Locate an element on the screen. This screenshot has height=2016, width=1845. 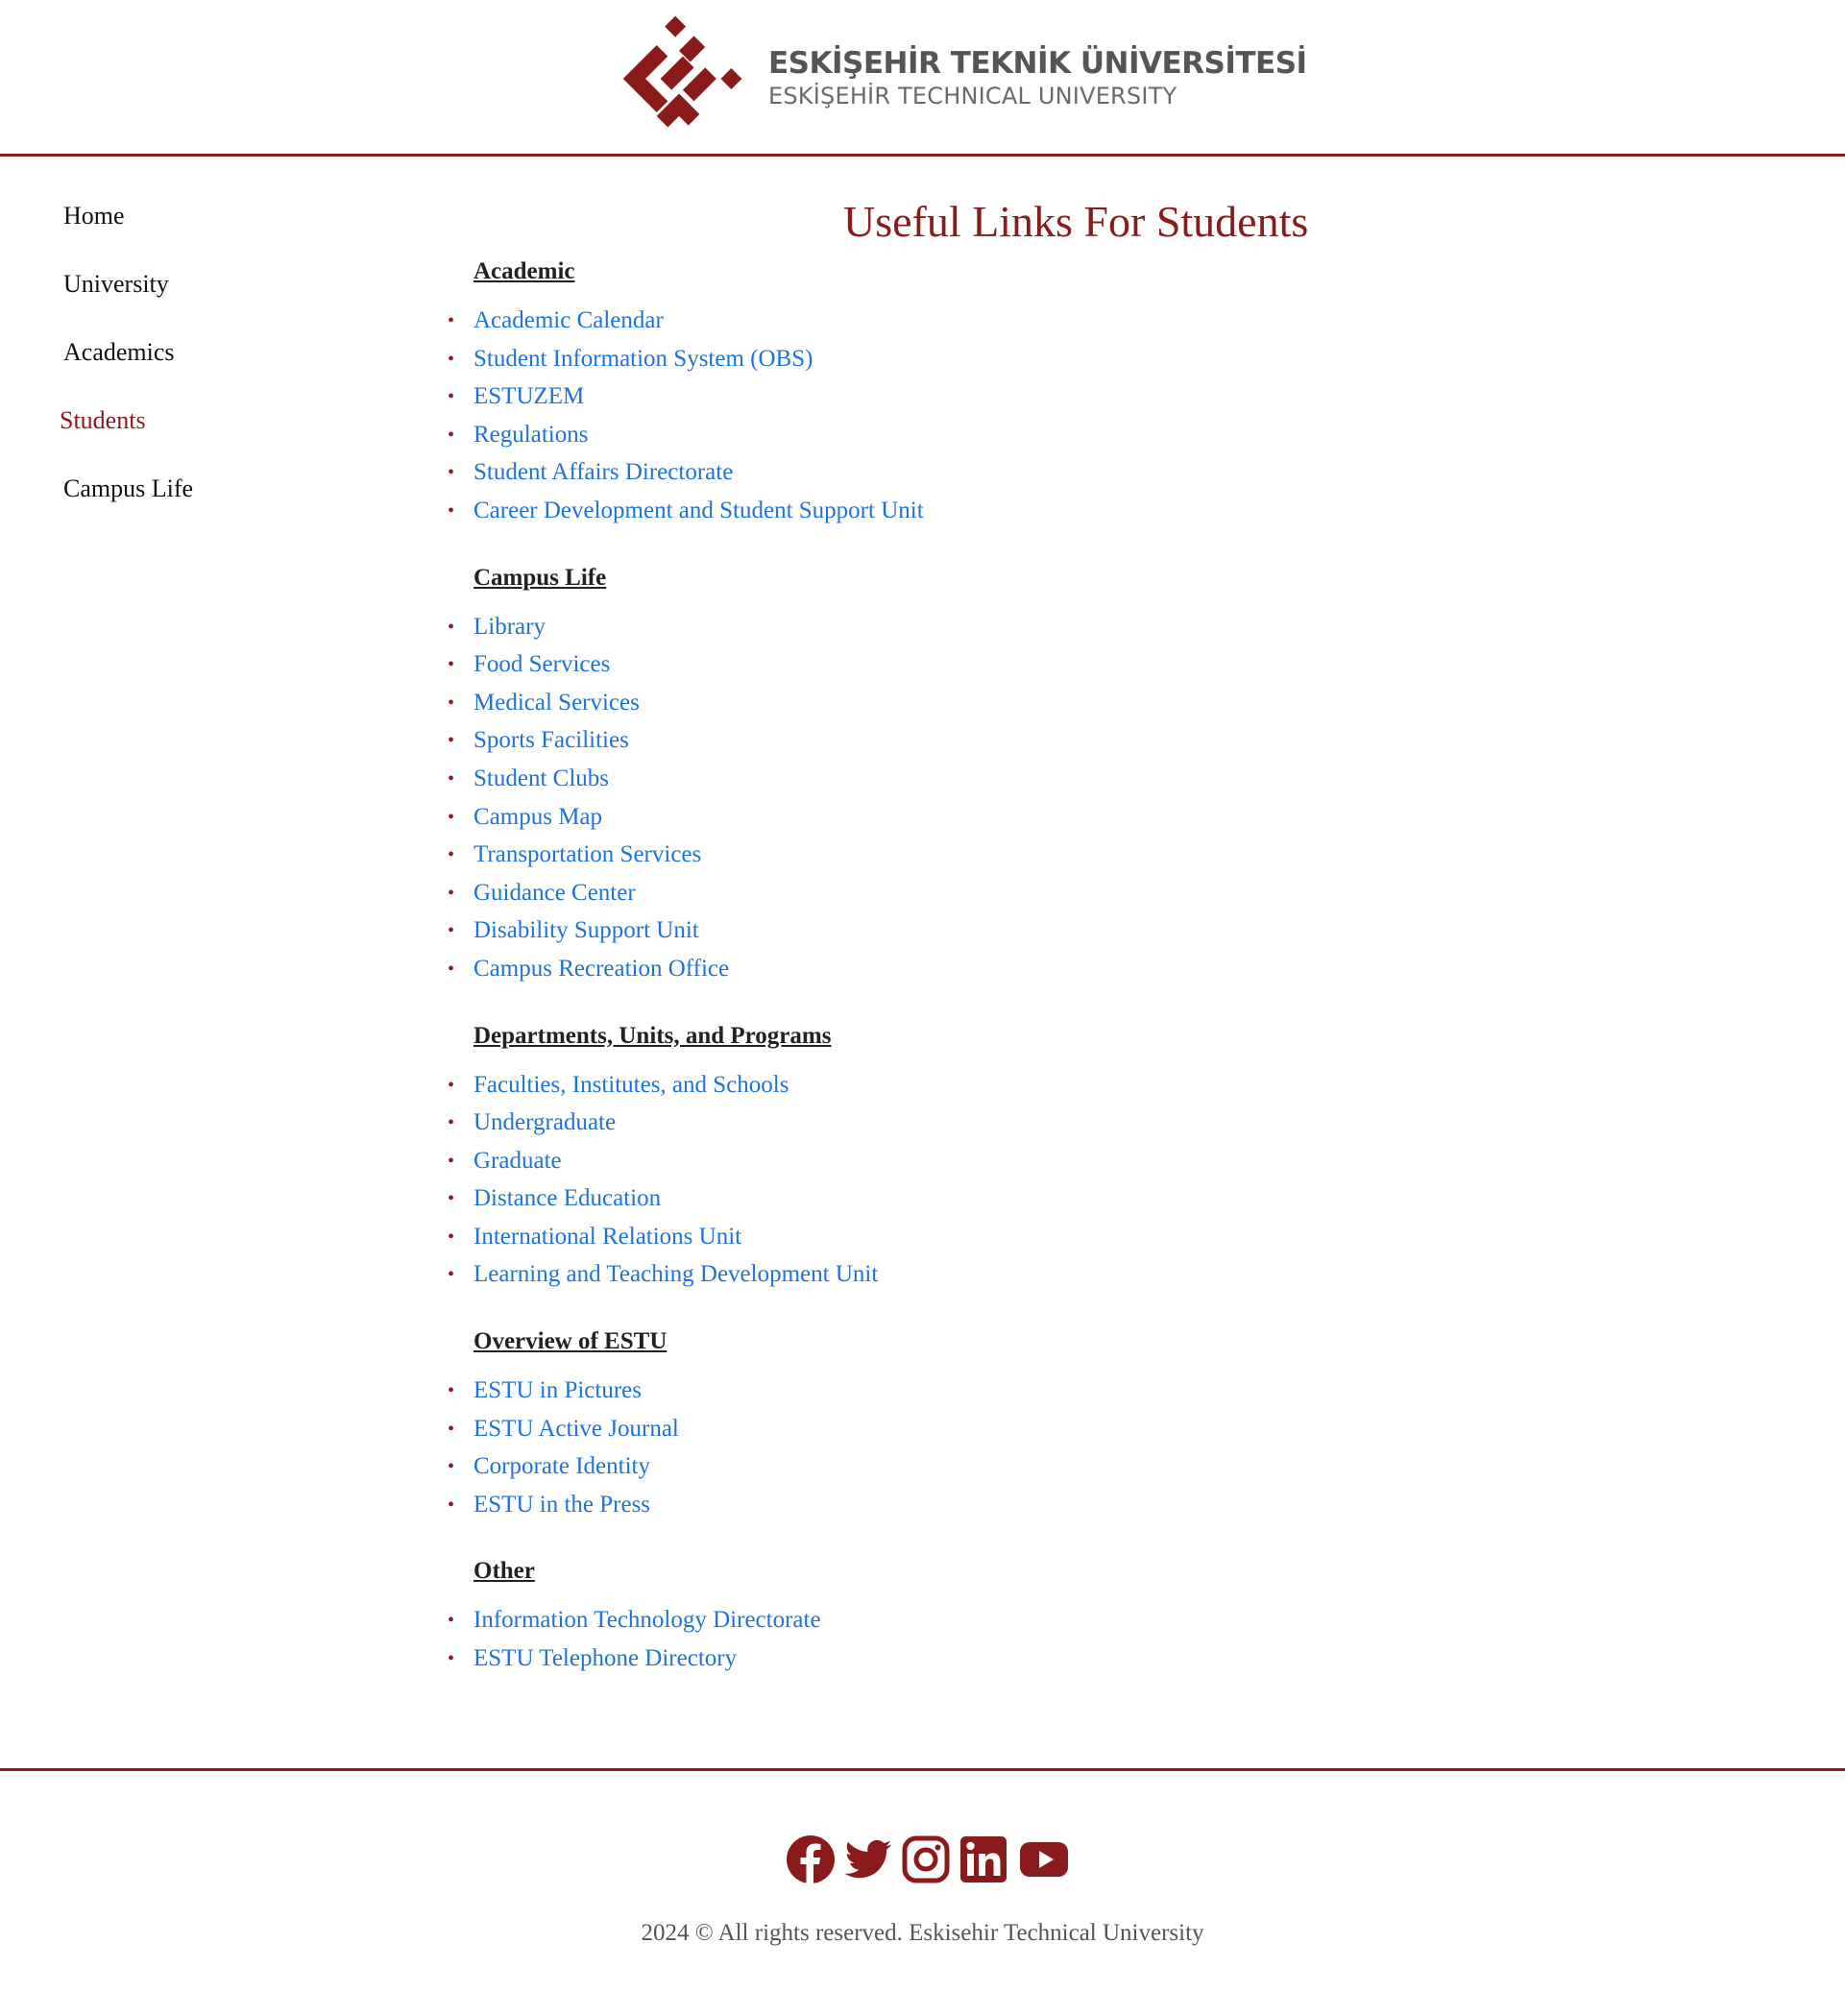
student-link: ESTU in the Press is located at coordinates (561, 1505).